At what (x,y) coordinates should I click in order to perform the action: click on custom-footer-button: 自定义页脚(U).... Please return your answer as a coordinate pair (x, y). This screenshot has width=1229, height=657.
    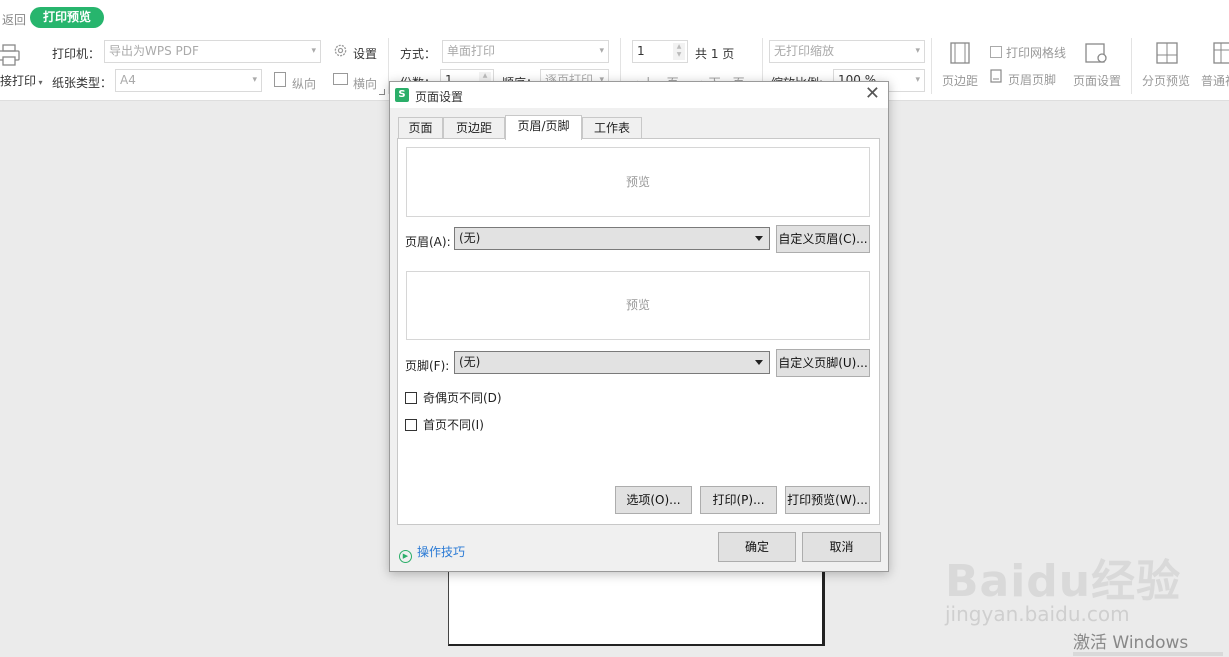
    Looking at the image, I should click on (823, 363).